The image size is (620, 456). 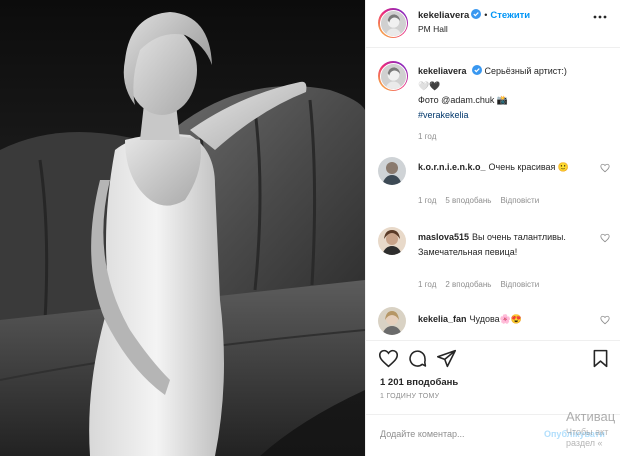 What do you see at coordinates (529, 167) in the screenshot?
I see `comment-body: Очень красивая 🙂` at bounding box center [529, 167].